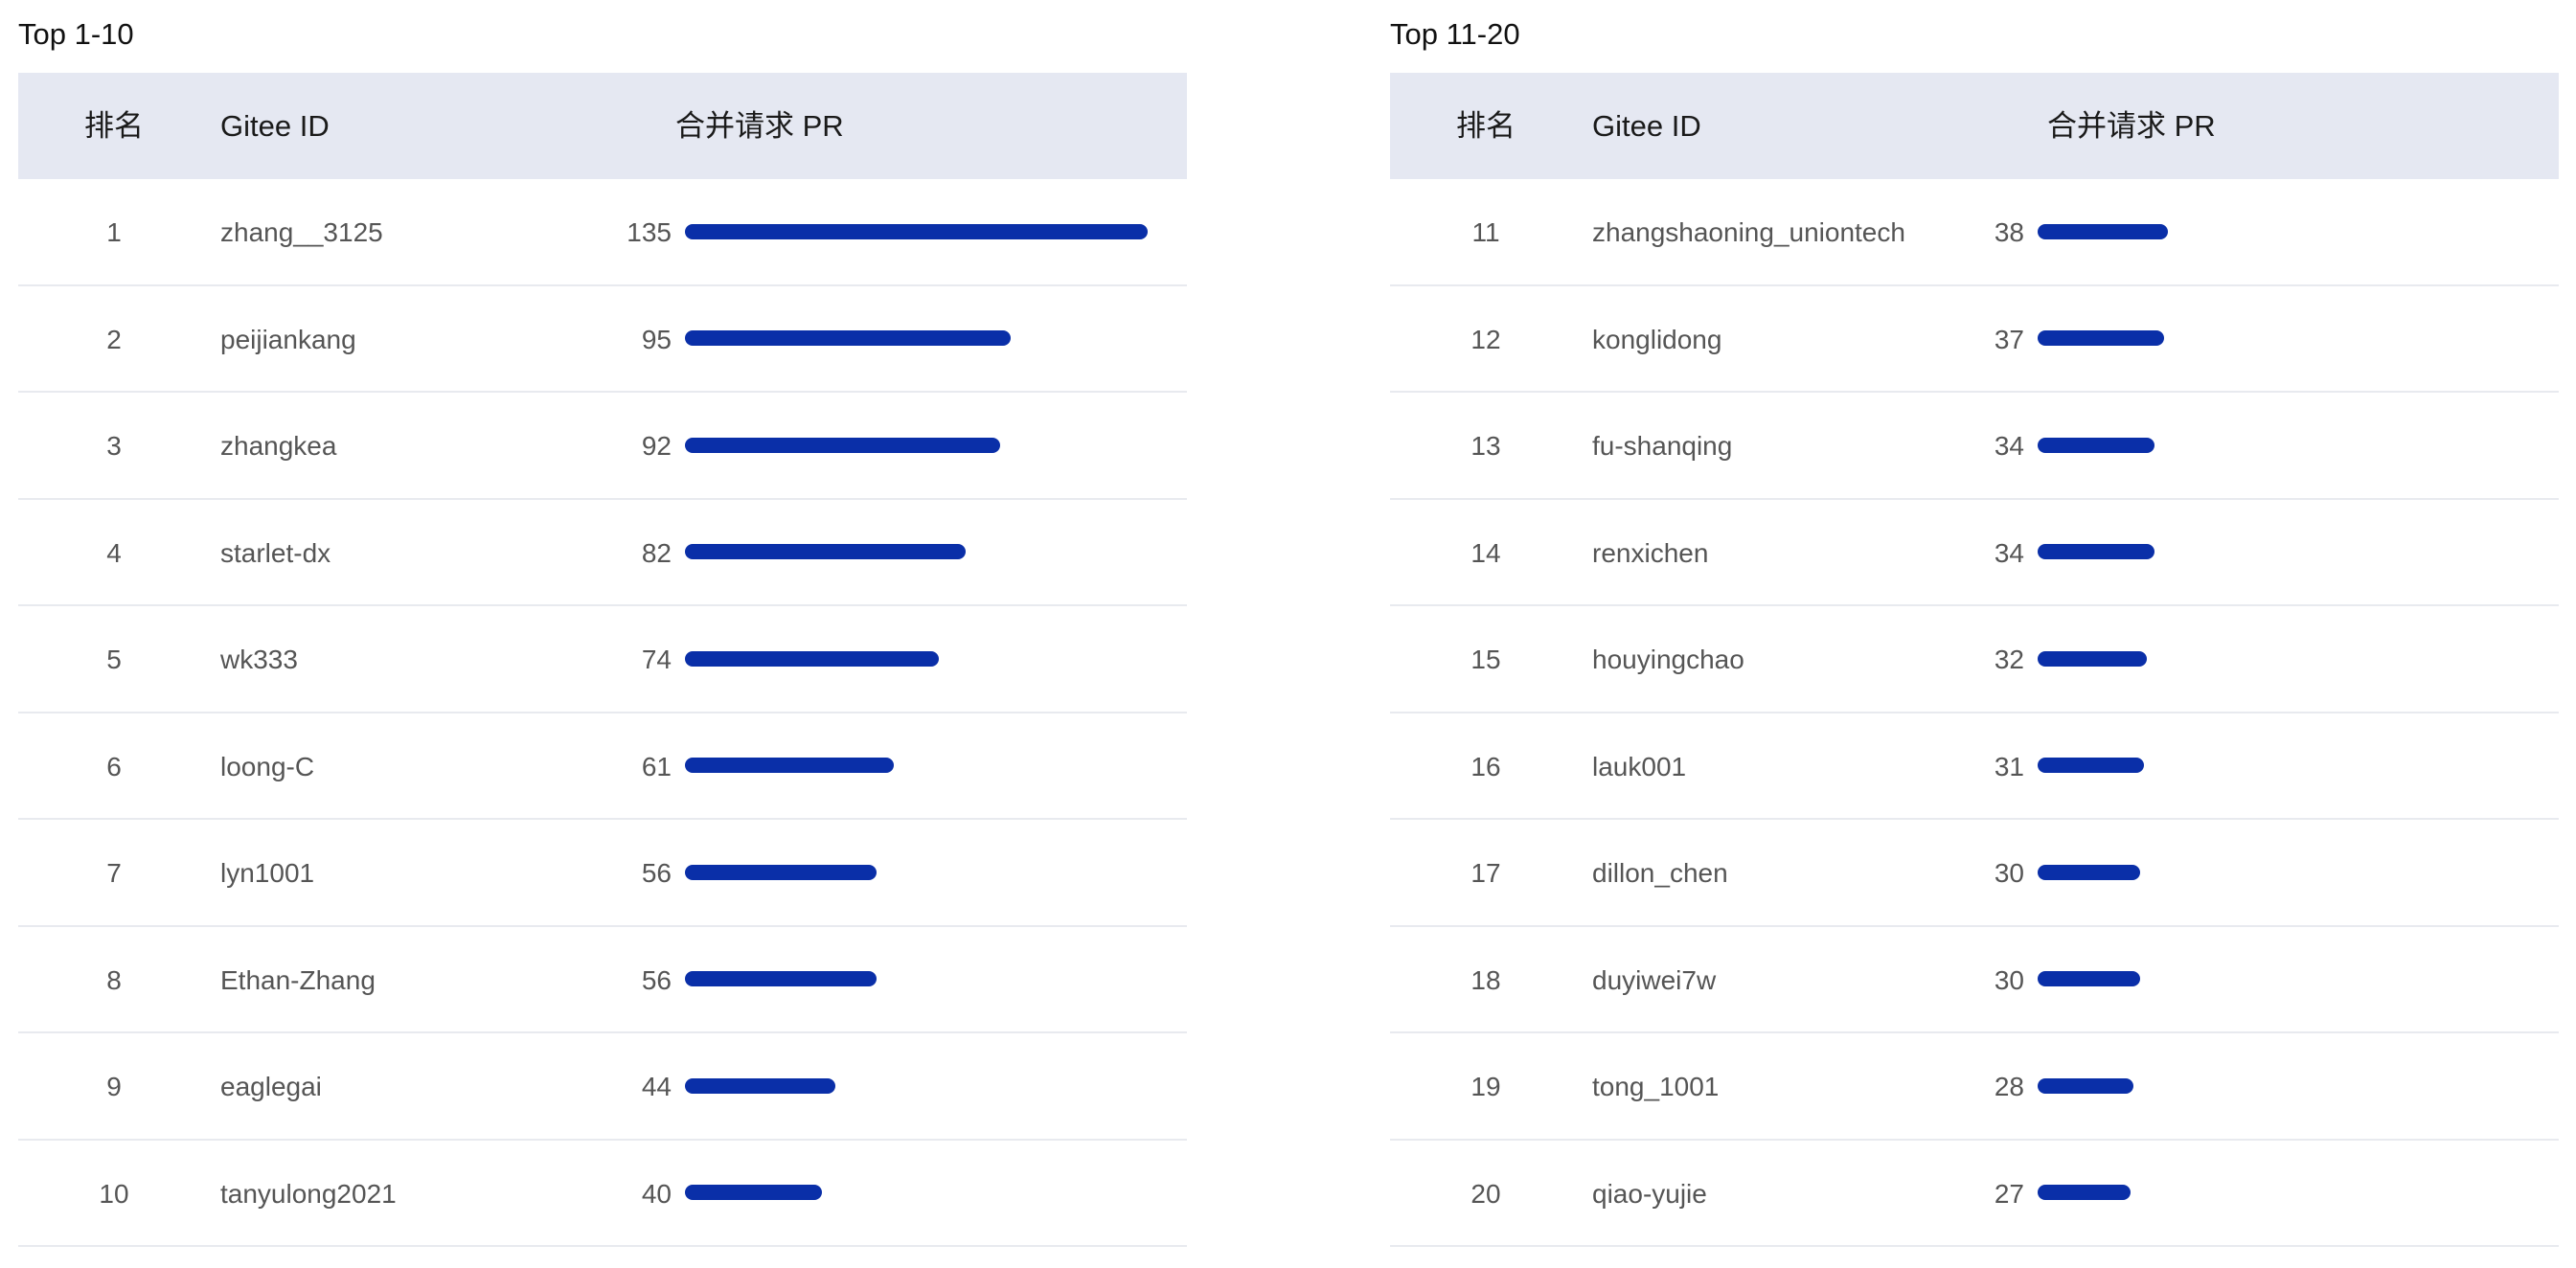 The width and height of the screenshot is (2576, 1268). What do you see at coordinates (114, 232) in the screenshot?
I see `rank-cell: 1` at bounding box center [114, 232].